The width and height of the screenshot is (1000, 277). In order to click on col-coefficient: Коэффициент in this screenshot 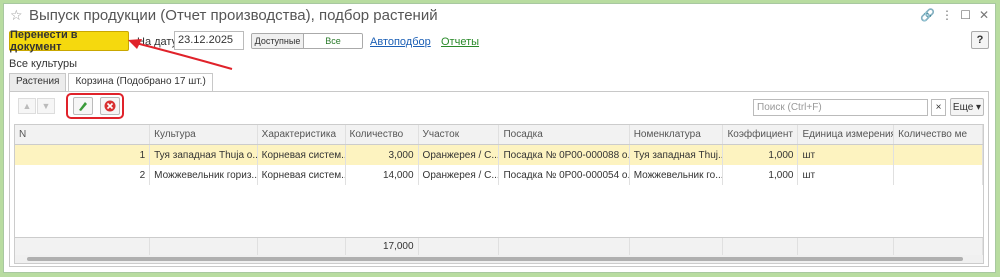, I will do `click(761, 134)`.